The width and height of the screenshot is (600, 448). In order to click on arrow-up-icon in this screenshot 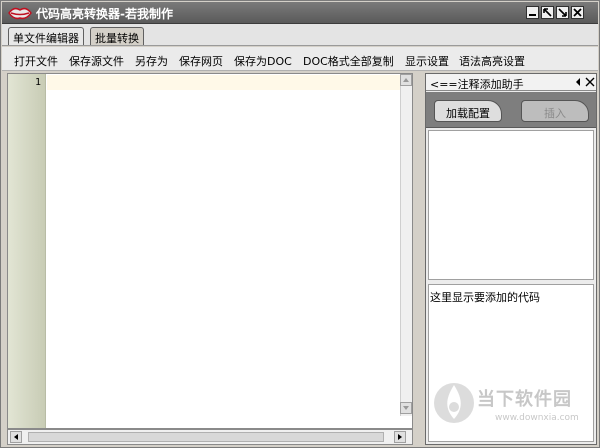, I will do `click(406, 80)`.